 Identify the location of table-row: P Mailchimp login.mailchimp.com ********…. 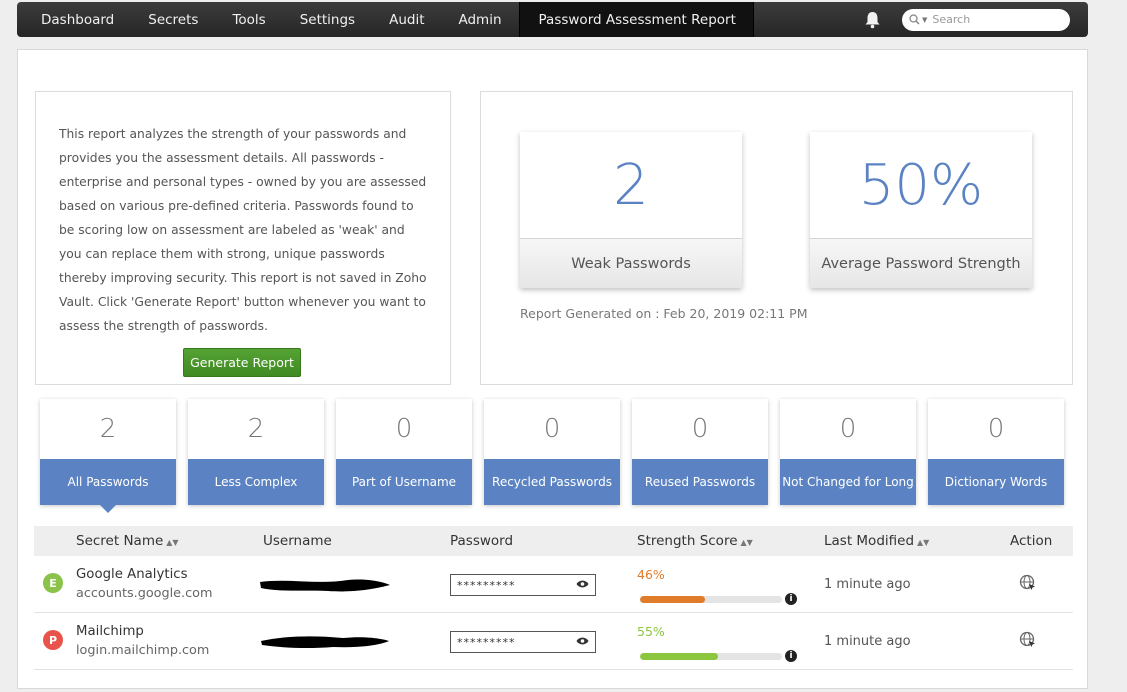
(553, 641).